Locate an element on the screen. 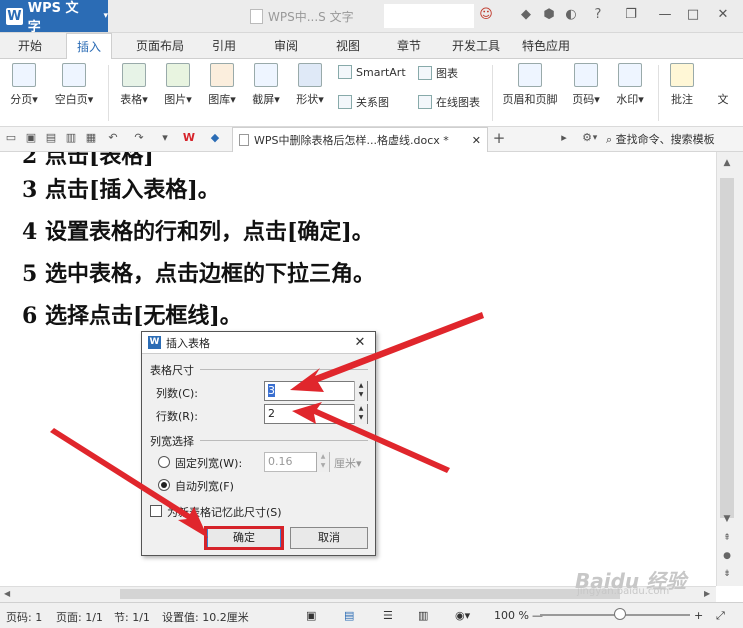 The height and width of the screenshot is (628, 743). tab-review: 审阅 is located at coordinates (286, 46).